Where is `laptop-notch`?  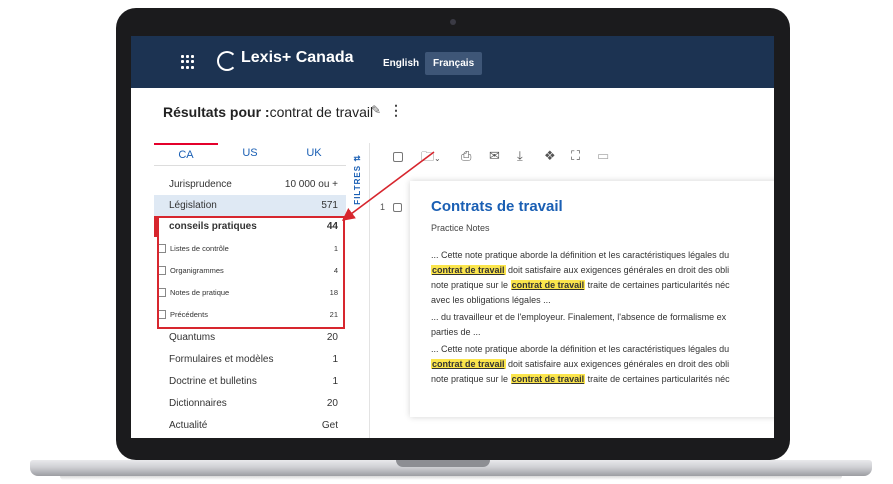
laptop-notch is located at coordinates (443, 463).